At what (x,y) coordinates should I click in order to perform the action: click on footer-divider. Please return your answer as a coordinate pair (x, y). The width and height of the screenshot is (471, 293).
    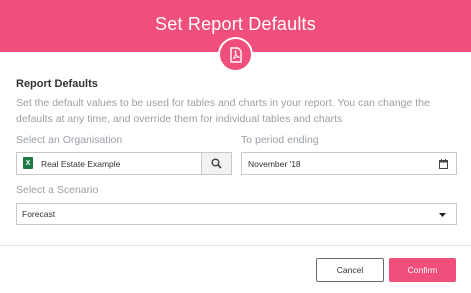
    Looking at the image, I should click on (235, 245).